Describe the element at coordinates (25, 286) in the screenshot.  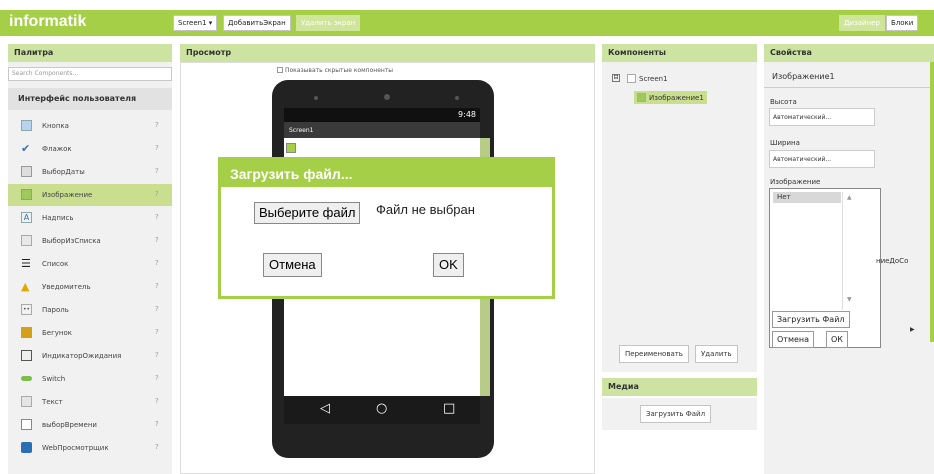
I see `notifier-icon: ▲` at that location.